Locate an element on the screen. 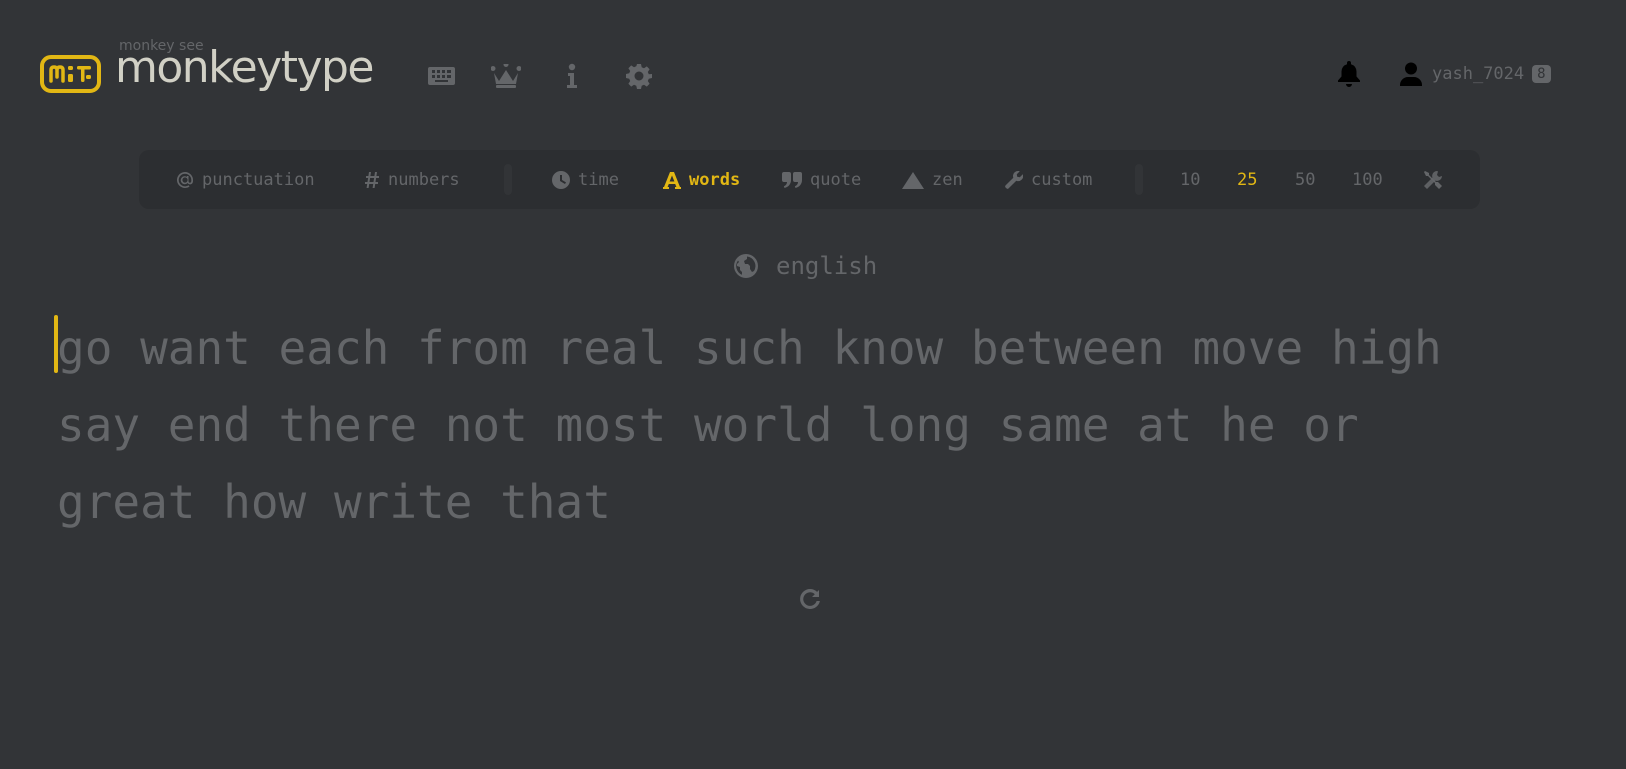 The width and height of the screenshot is (1626, 769). monkeytype-logo-icon is located at coordinates (70, 74).